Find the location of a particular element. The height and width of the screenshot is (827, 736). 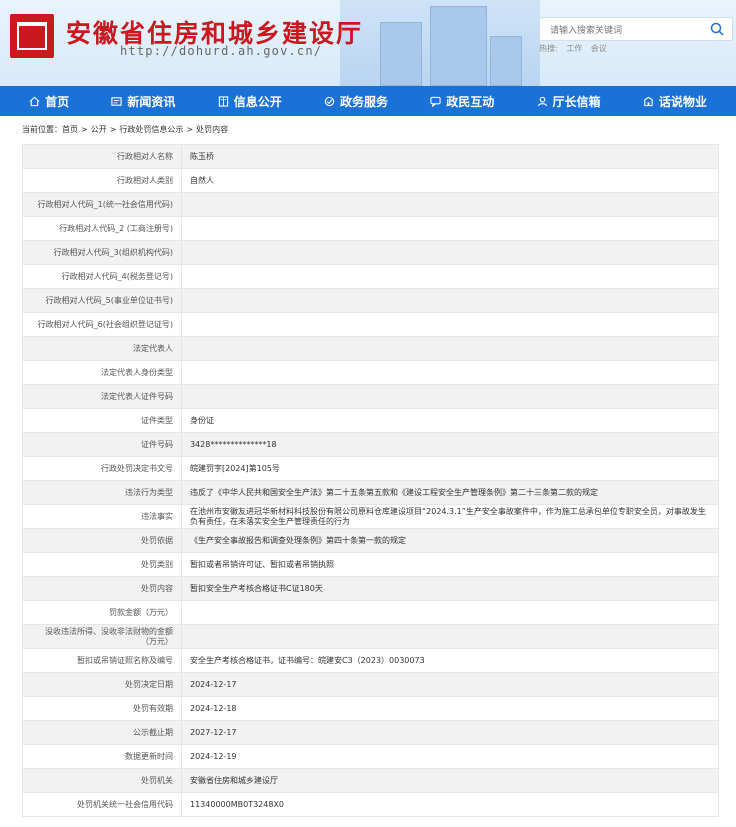

field-value: 《生产安全事故报告和调查处理条例》第四十条第一款的规定 is located at coordinates (450, 540).